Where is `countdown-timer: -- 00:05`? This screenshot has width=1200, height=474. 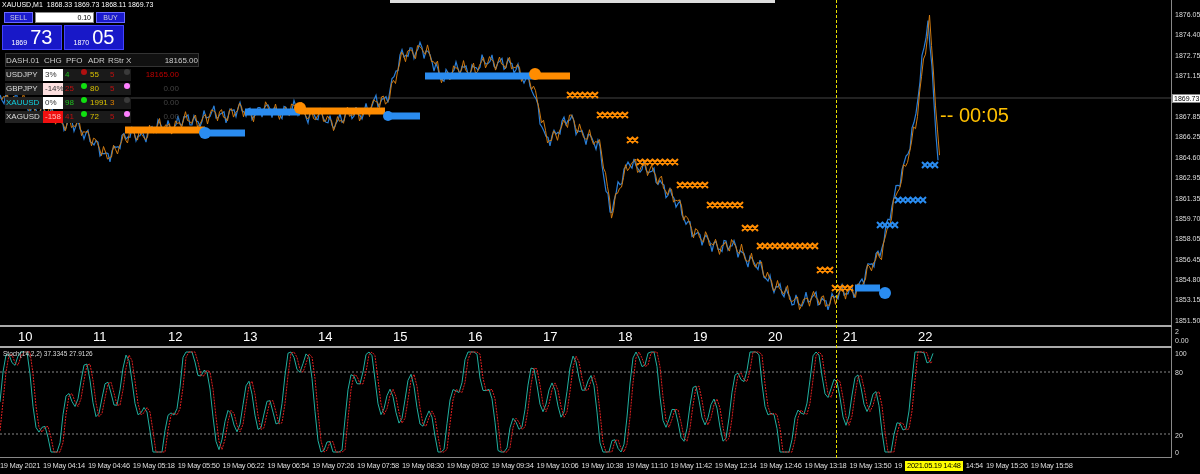
countdown-timer: -- 00:05 is located at coordinates (974, 115).